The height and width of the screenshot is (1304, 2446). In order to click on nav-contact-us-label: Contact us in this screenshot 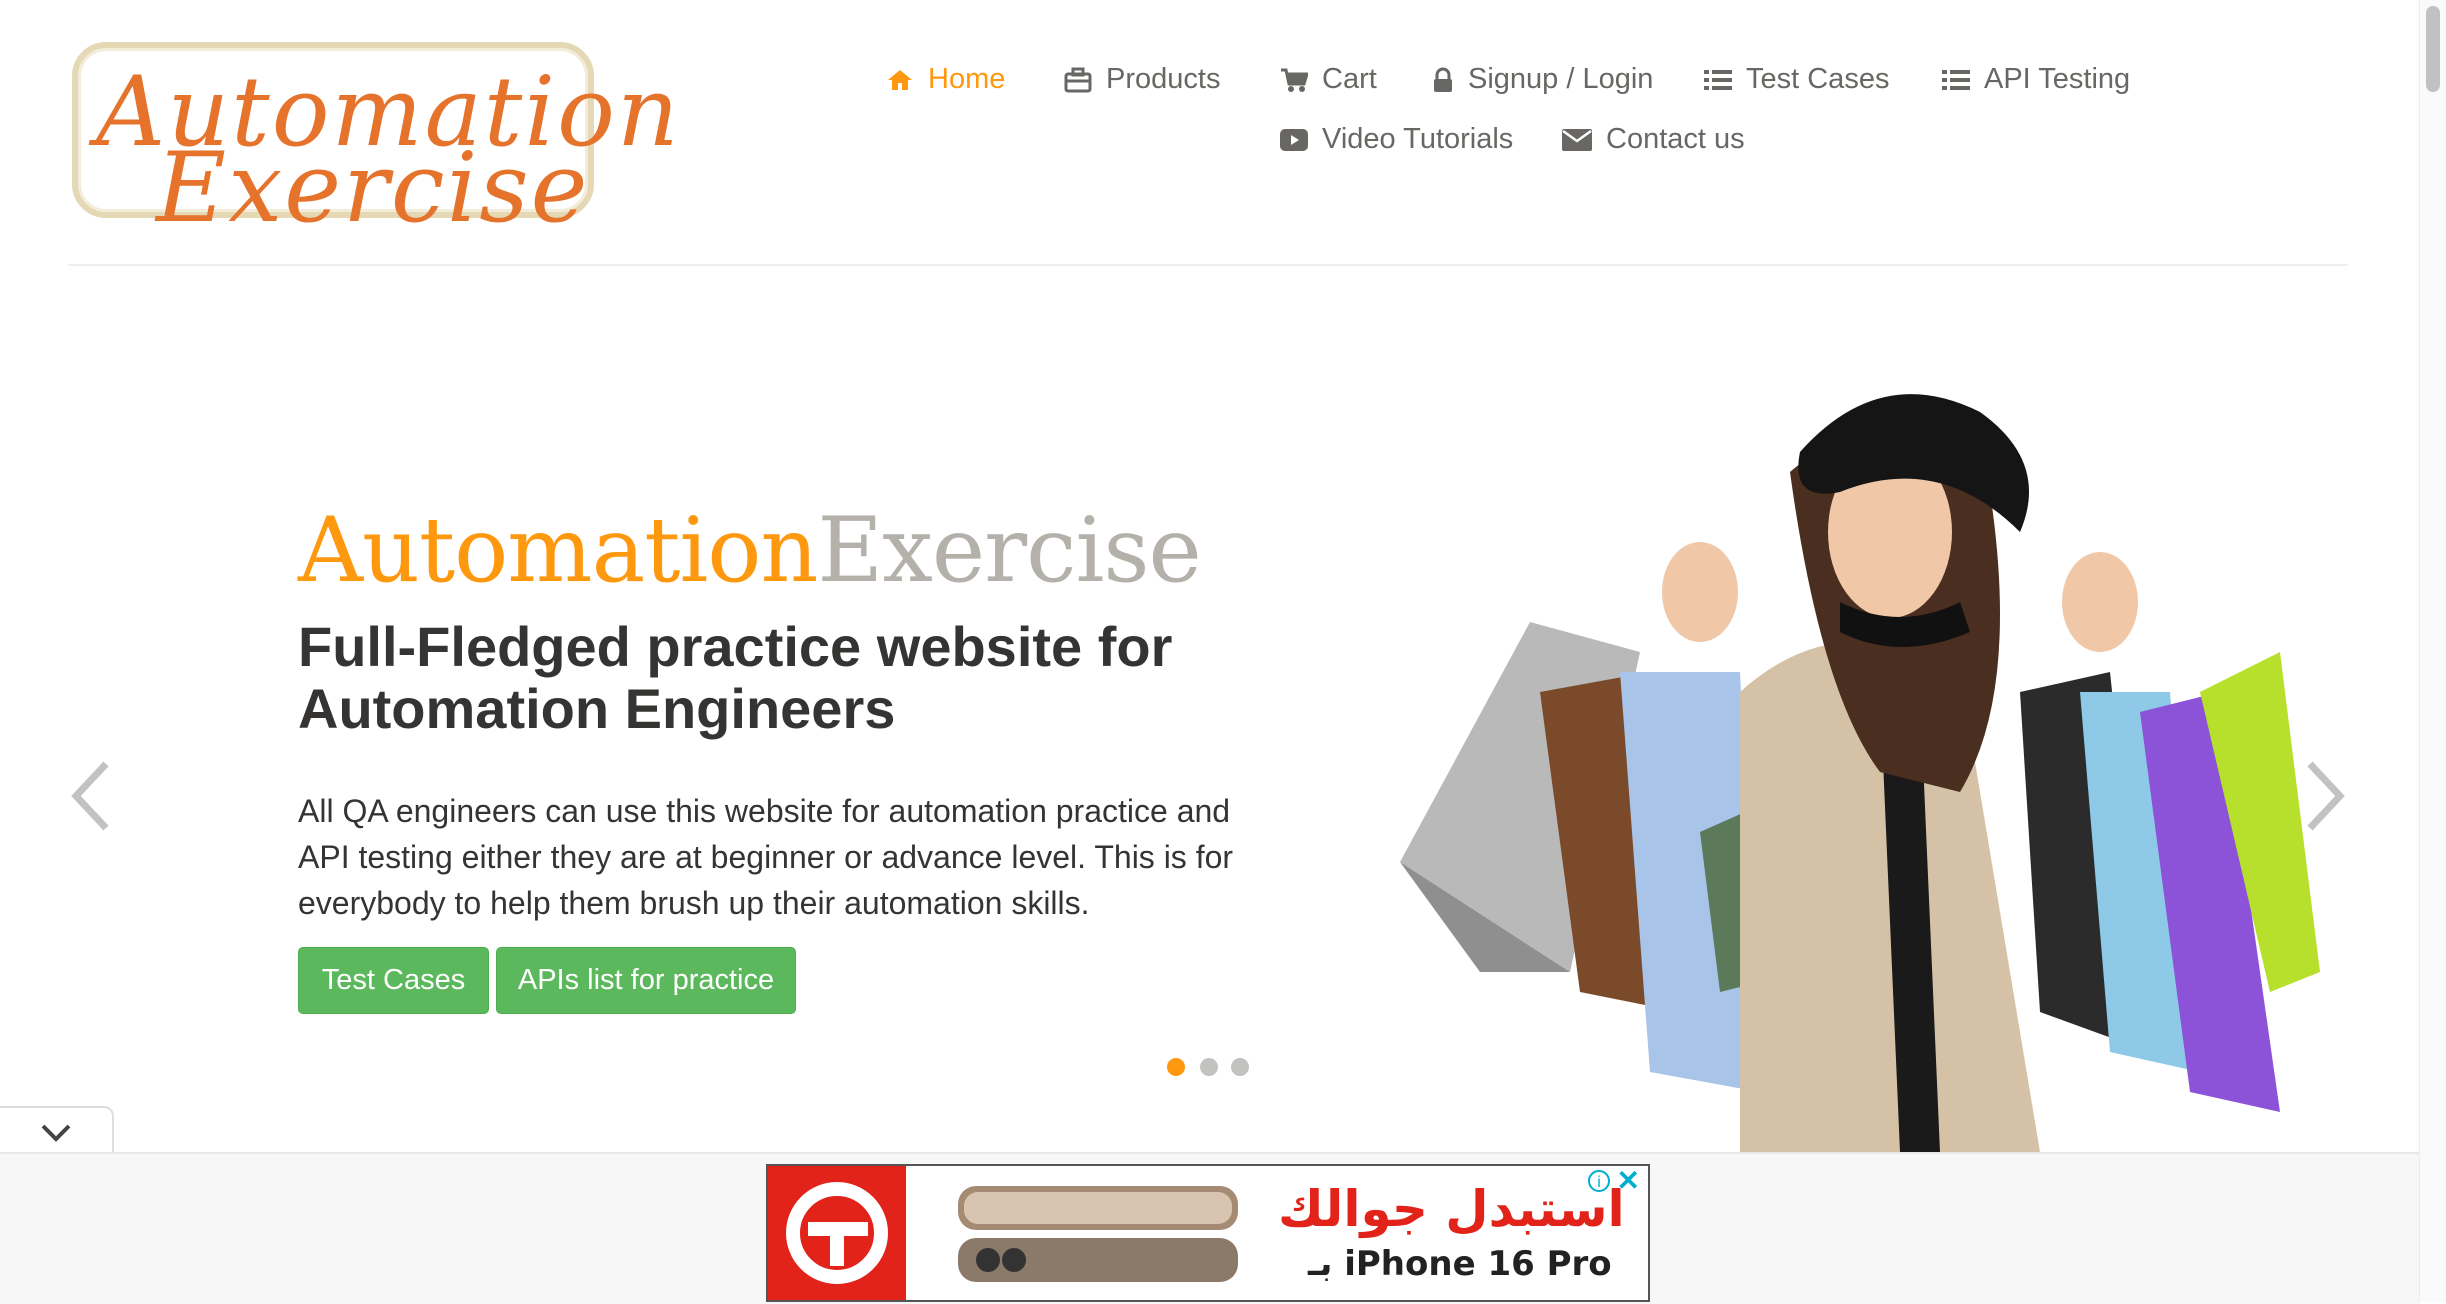, I will do `click(1675, 139)`.